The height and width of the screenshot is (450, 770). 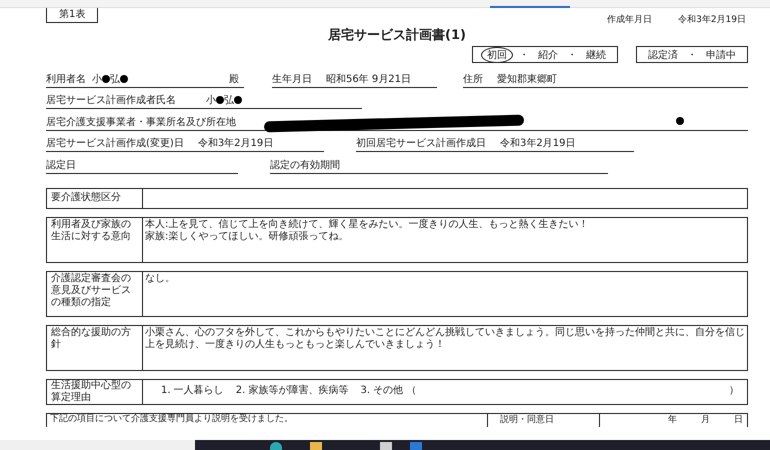 I want to click on plan-date-label: 居宅サービス計画作成(変更)日, so click(x=115, y=143).